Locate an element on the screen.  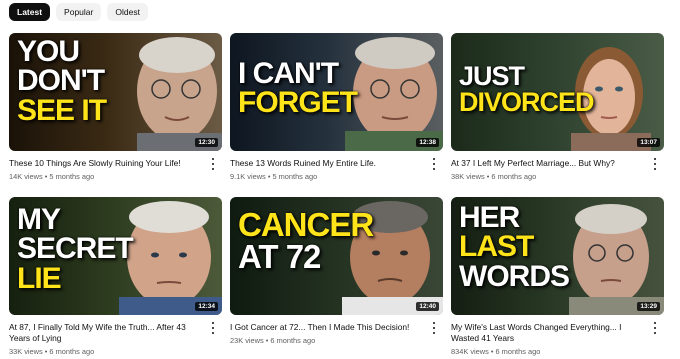
chip-latest: Latest is located at coordinates (30, 12).